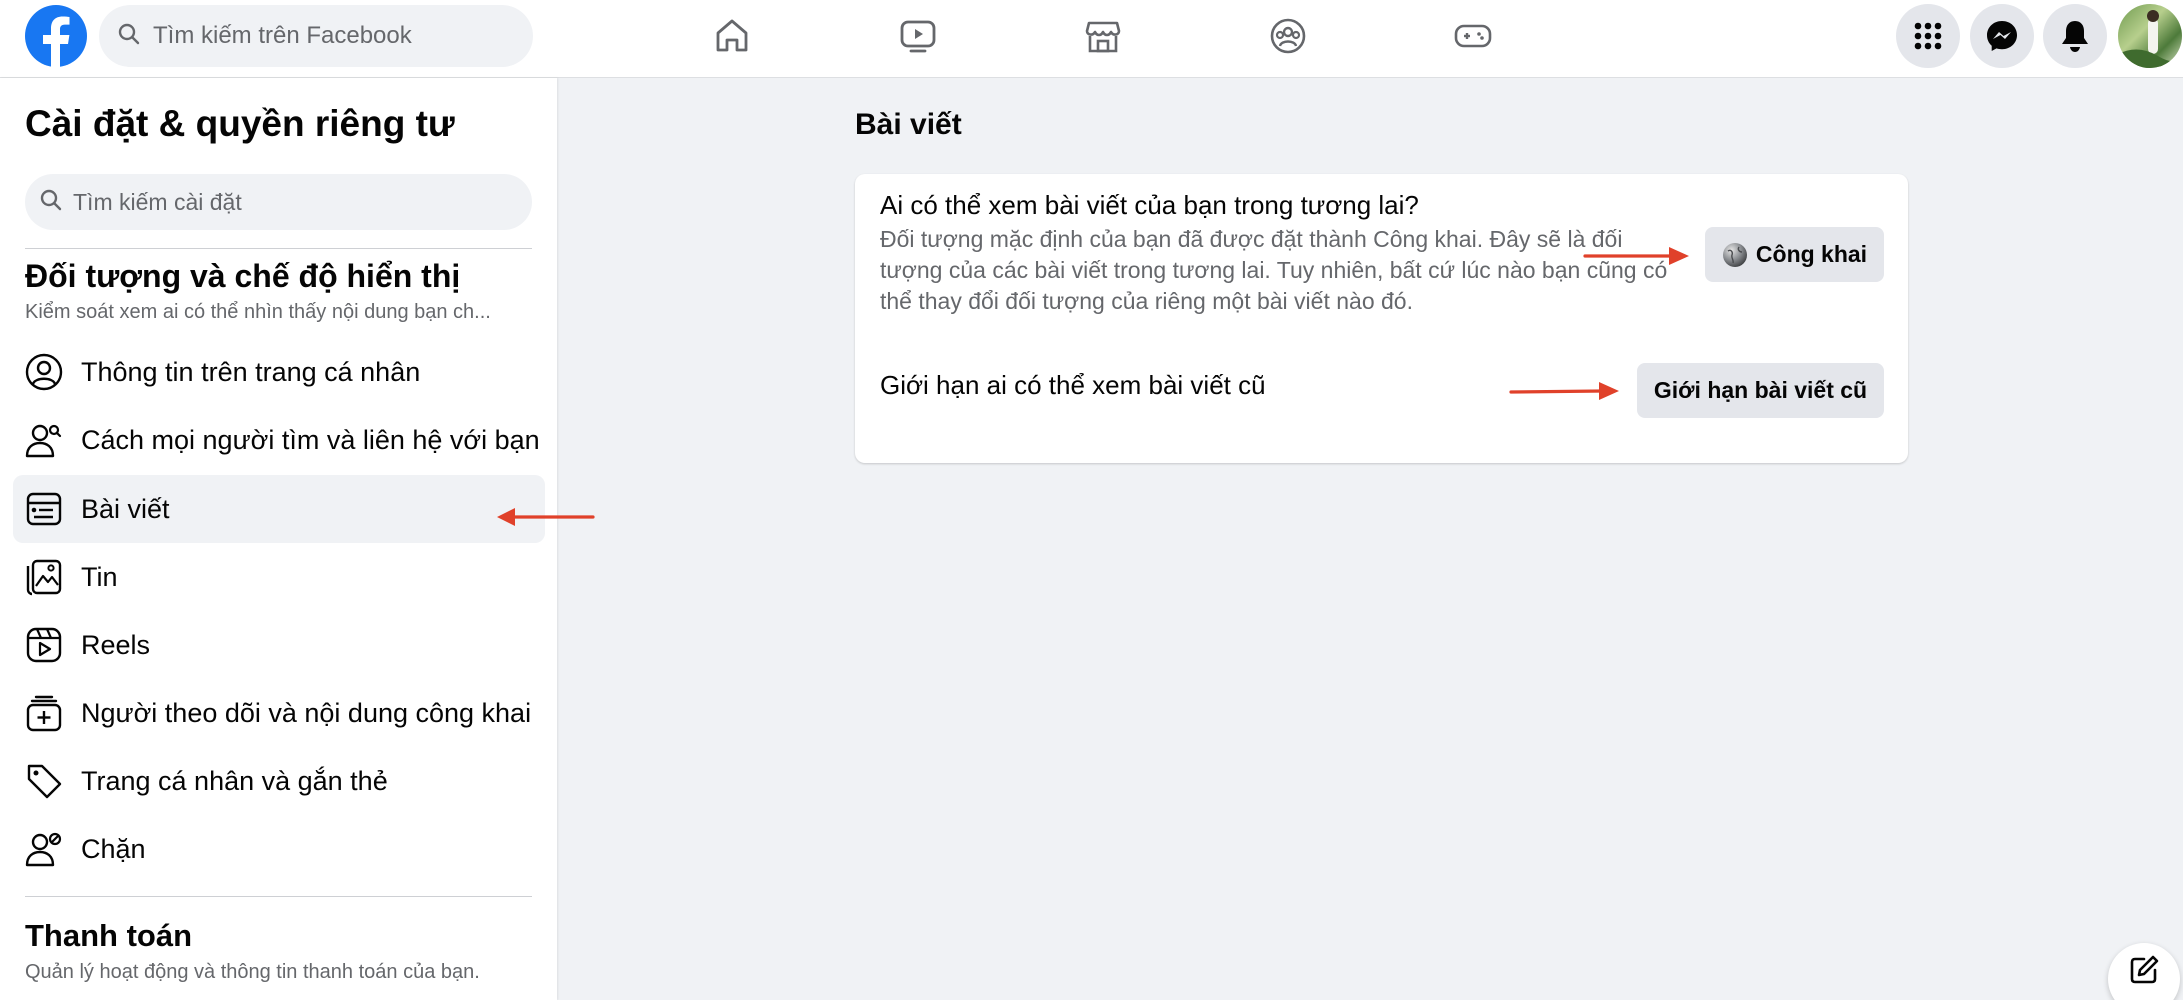 This screenshot has height=1000, width=2183. Describe the element at coordinates (1288, 36) in the screenshot. I see `groups-icon` at that location.